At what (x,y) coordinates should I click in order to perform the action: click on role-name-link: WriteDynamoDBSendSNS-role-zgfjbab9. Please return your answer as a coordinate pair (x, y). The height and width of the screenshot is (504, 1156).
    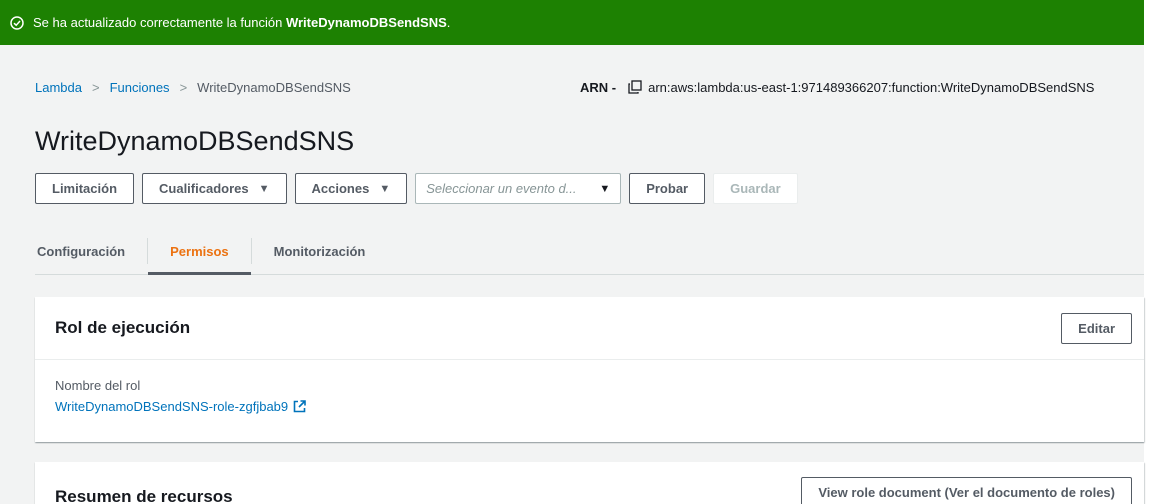
    Looking at the image, I should click on (589, 406).